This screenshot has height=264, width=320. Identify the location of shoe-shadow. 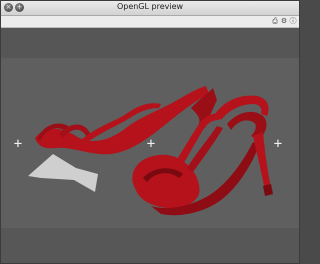
(63, 173).